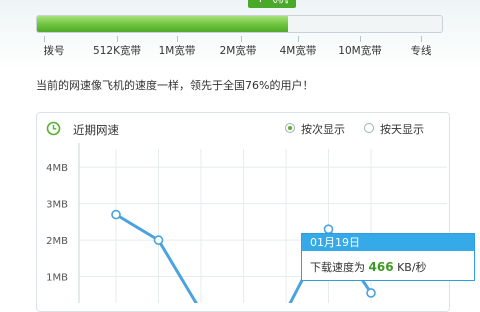 Image resolution: width=480 pixels, height=312 pixels. I want to click on speed-scale-labels: 拨号 512K宽带 1M宽带 2M宽带 4M宽带 10M宽带 专线, so click(240, 51).